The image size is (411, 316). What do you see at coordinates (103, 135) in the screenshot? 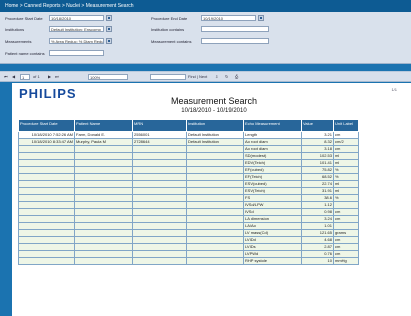
I see `table-cell: Farm, Donald E.` at bounding box center [103, 135].